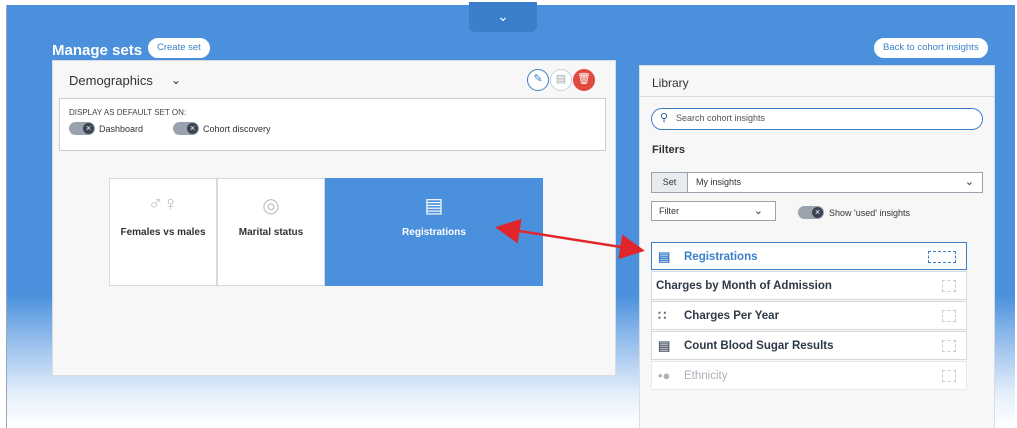 Image resolution: width=1017 pixels, height=428 pixels. I want to click on people-icon: ♂♀, so click(163, 204).